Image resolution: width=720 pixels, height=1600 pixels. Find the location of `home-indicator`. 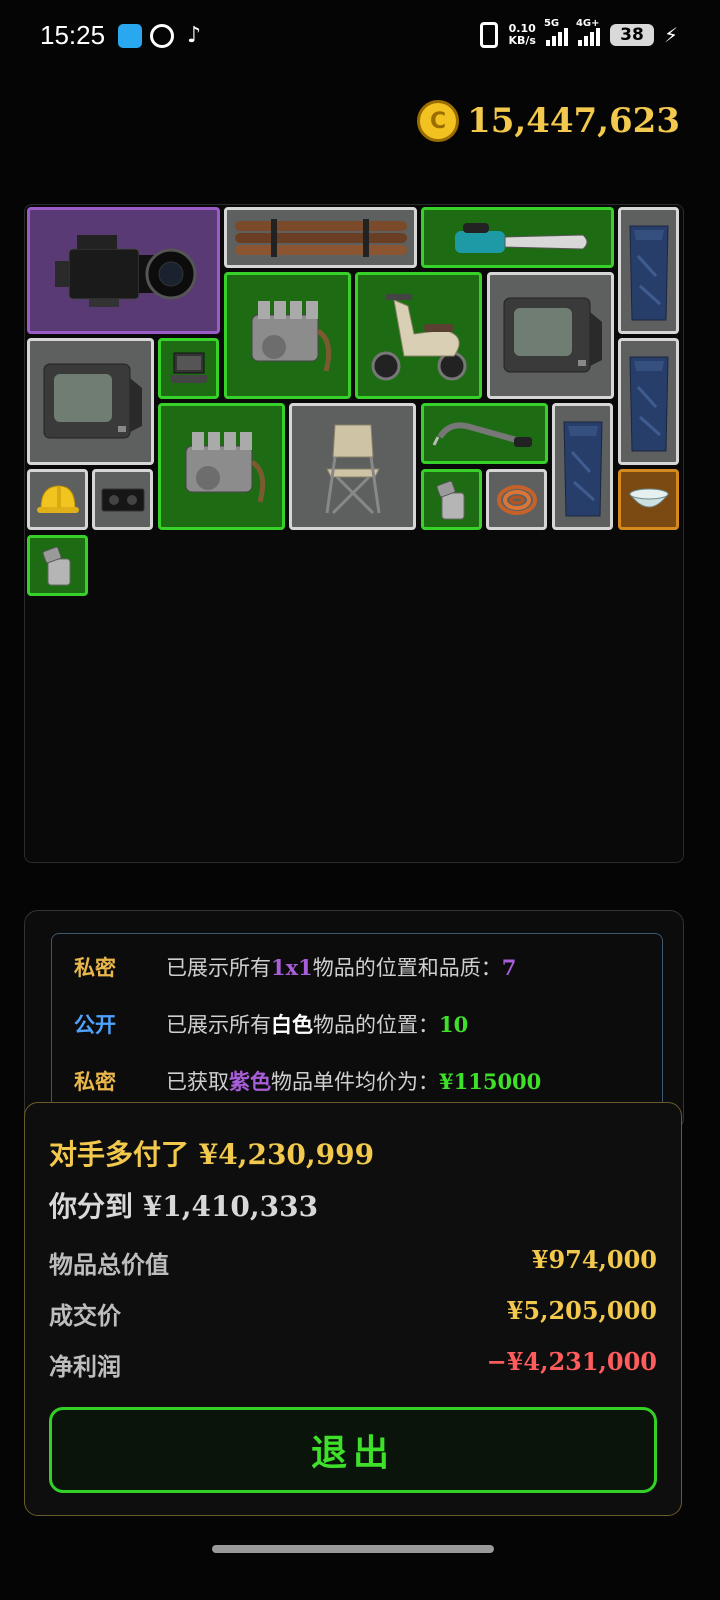

home-indicator is located at coordinates (353, 1549).